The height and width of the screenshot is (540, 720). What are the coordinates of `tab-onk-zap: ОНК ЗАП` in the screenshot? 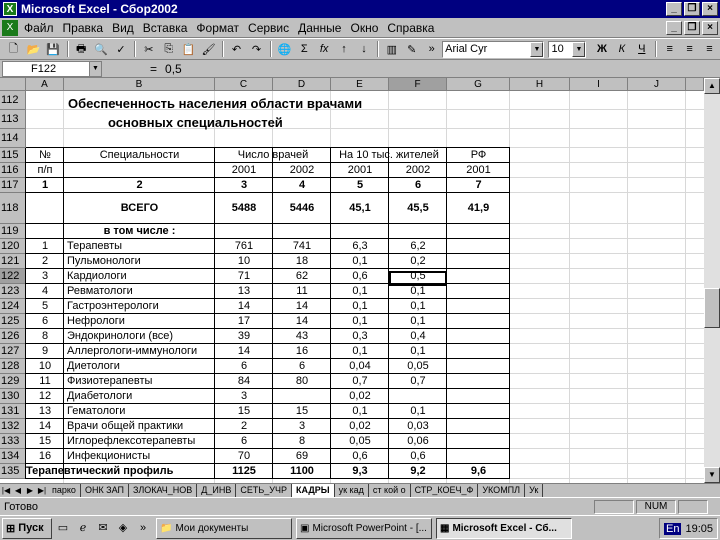 It's located at (105, 490).